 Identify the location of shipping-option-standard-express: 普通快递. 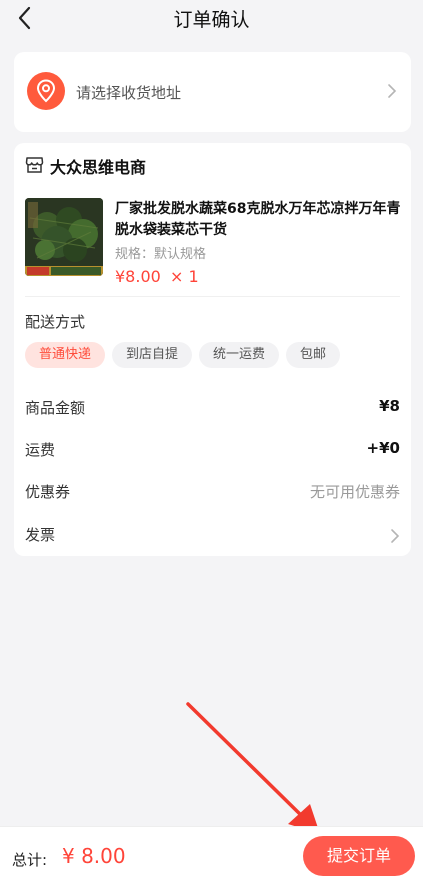
(65, 355).